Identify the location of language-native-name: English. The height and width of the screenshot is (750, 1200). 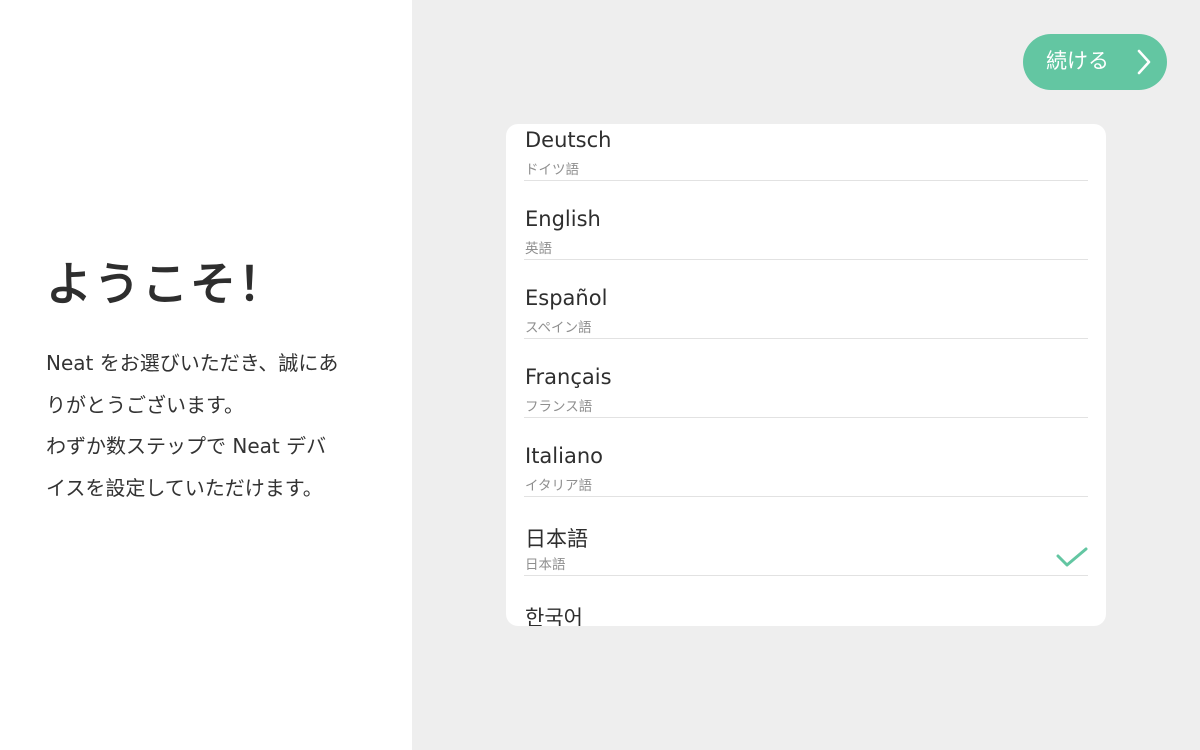
(563, 219).